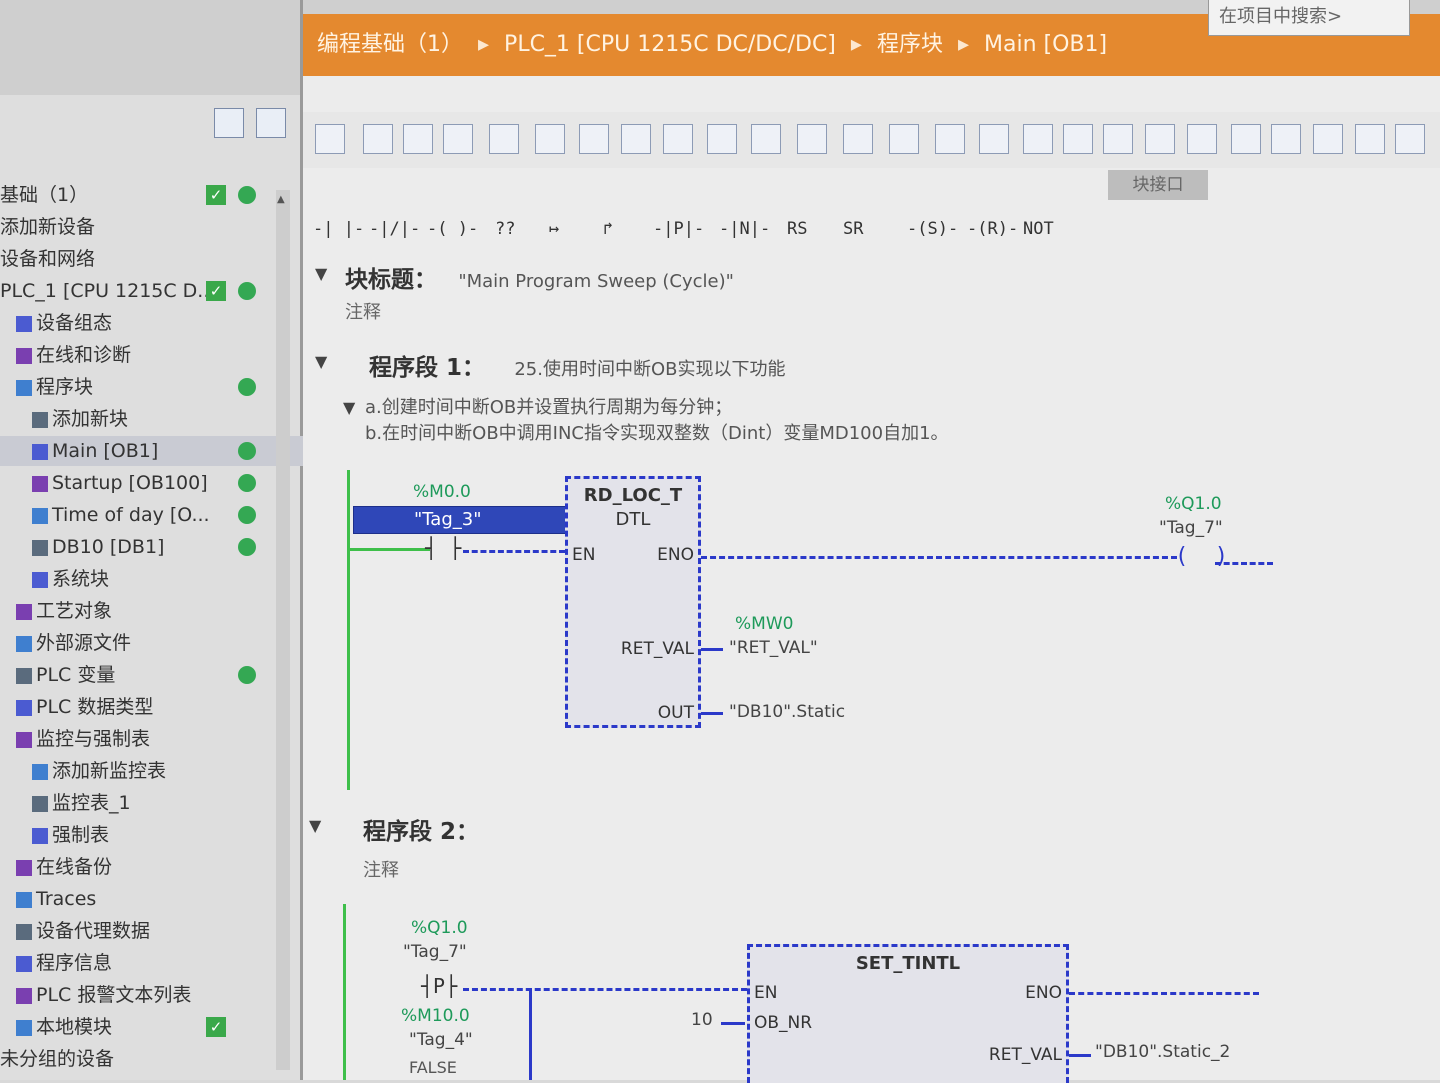 The image size is (1440, 1083). I want to click on block-interface-tab: 块接口, so click(1158, 185).